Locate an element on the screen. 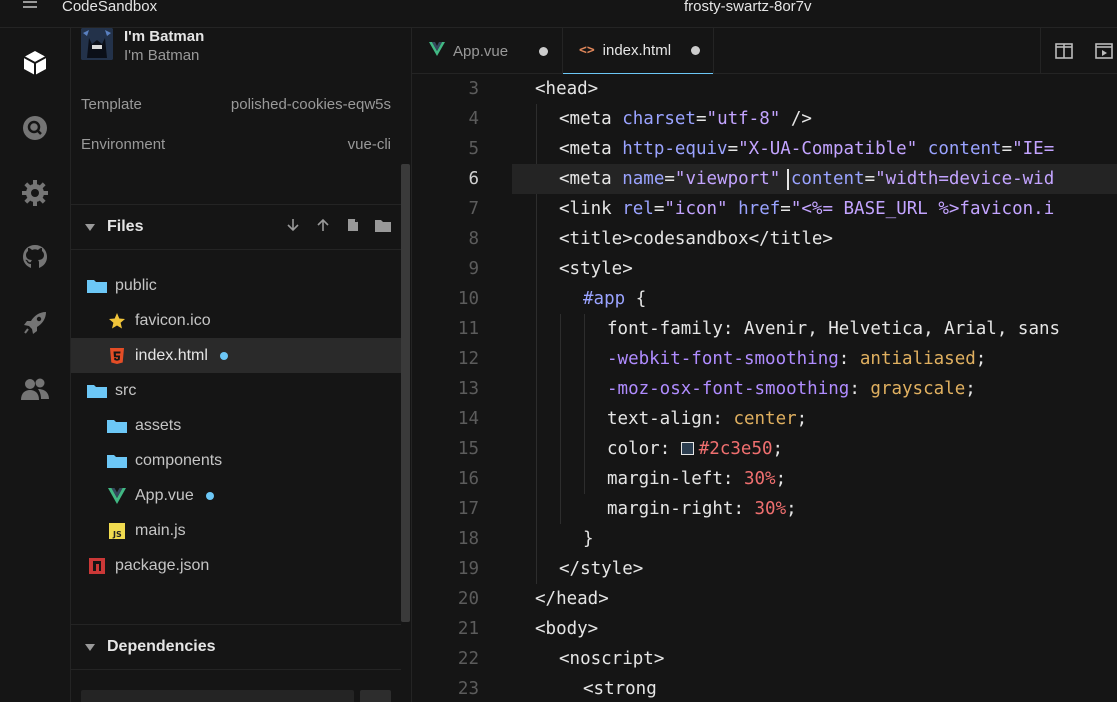 Image resolution: width=1117 pixels, height=702 pixels. text-cursor is located at coordinates (788, 179).